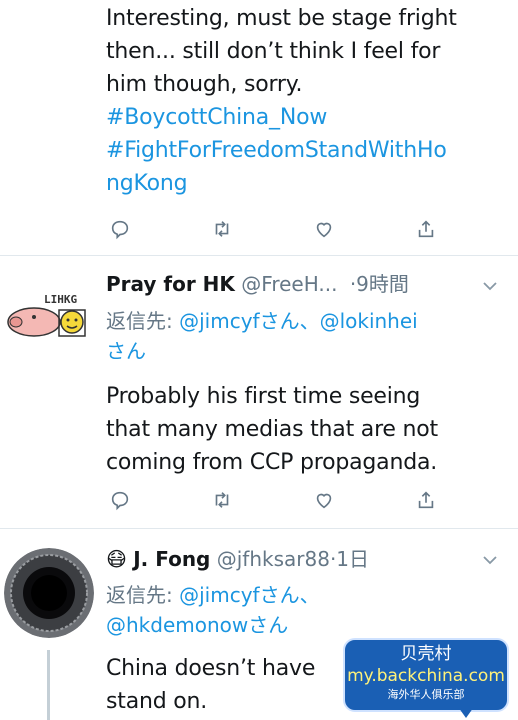  What do you see at coordinates (50, 316) in the screenshot?
I see `avatar: LIHKG` at bounding box center [50, 316].